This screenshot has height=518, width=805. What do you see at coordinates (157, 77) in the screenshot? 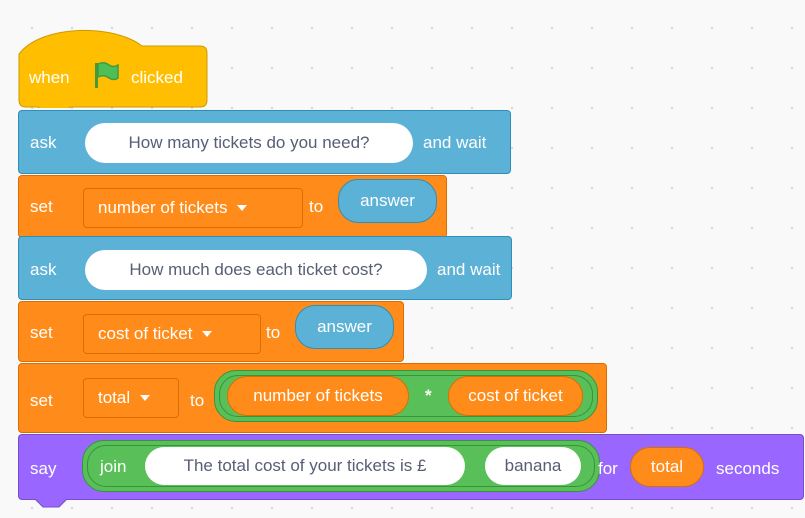
I see `clicked-label: clicked` at bounding box center [157, 77].